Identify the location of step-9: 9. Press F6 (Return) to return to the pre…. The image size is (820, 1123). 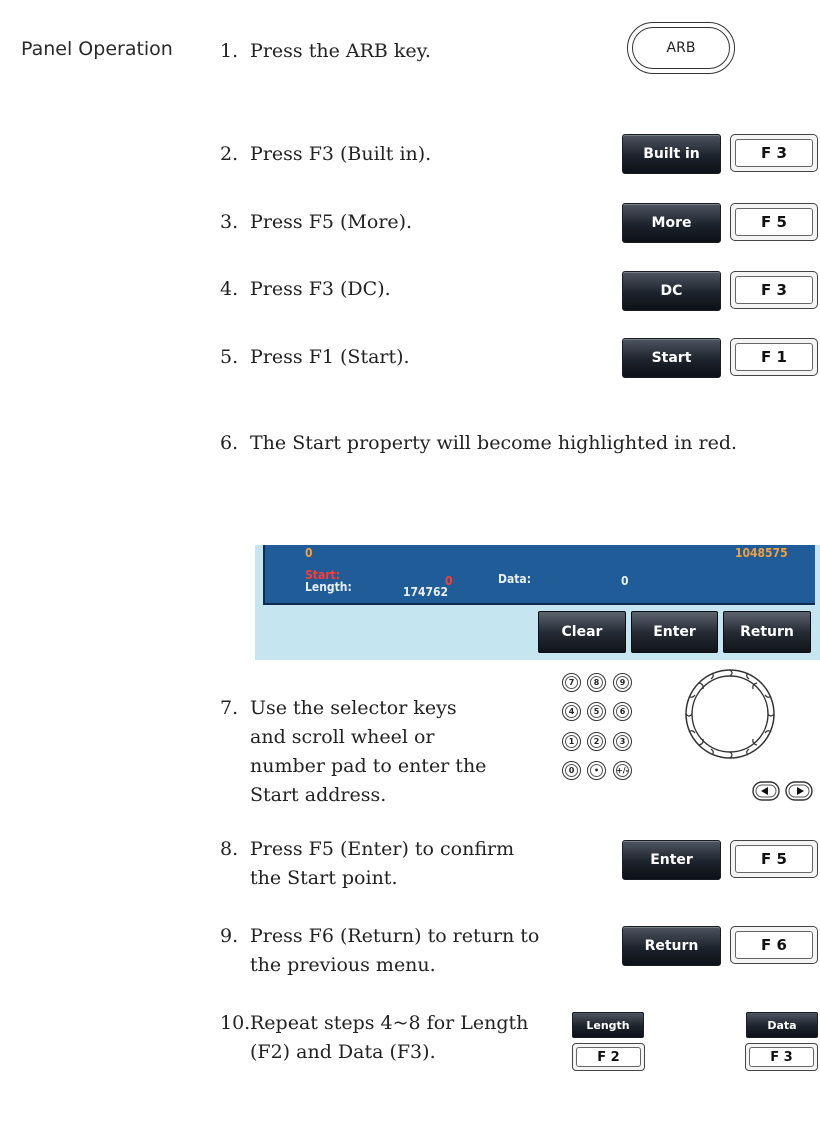
(385, 951).